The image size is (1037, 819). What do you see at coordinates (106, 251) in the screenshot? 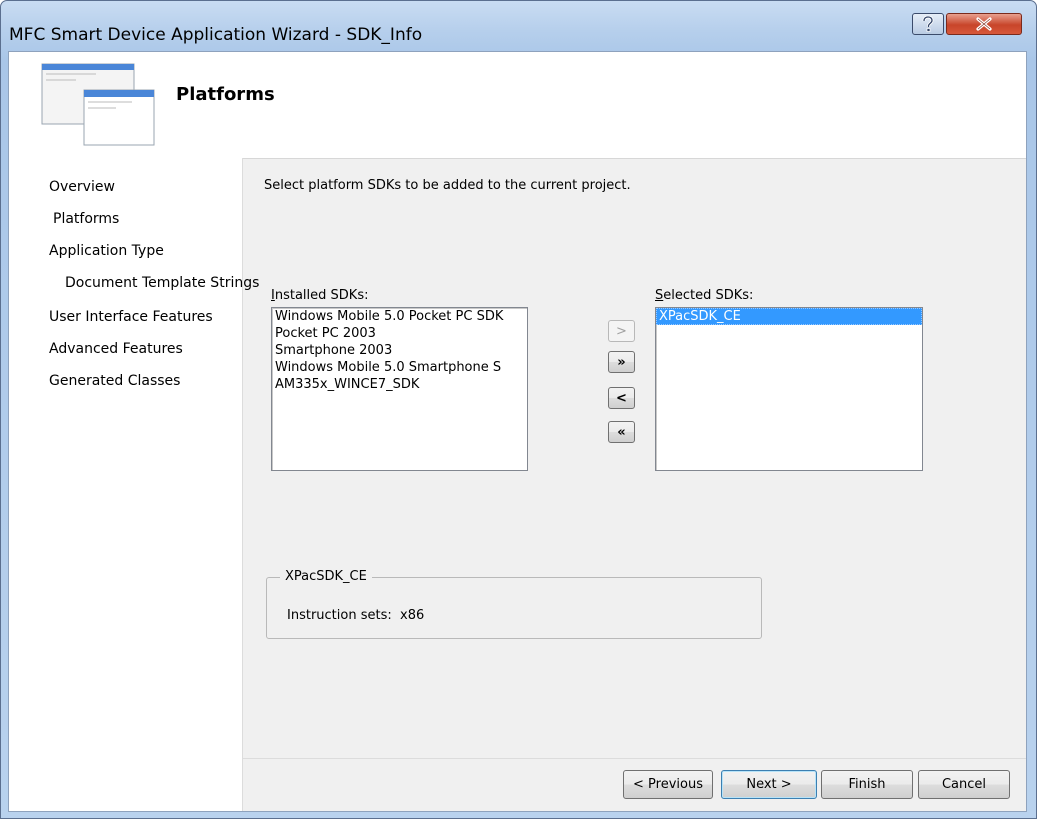
I see `nav-item-application-type: Application Type` at bounding box center [106, 251].